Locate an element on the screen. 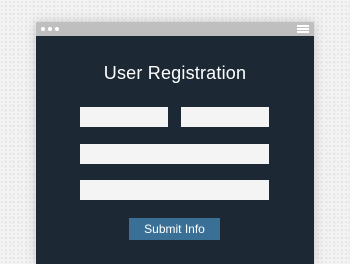 This screenshot has height=264, width=350. last-name-input is located at coordinates (225, 117).